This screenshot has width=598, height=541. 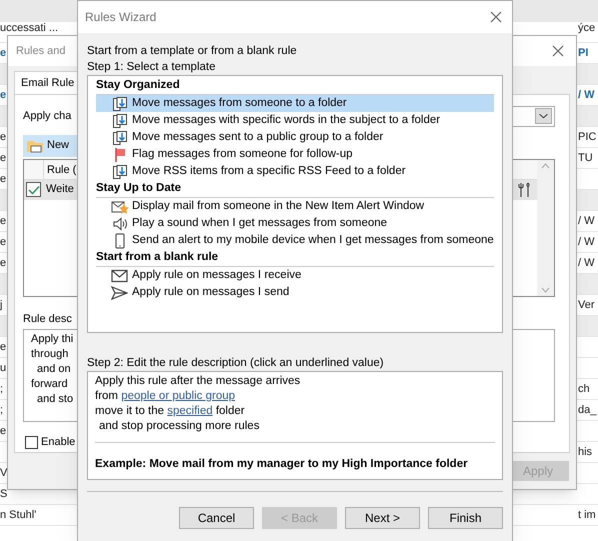 I want to click on intro-text: Start from a template or from a blank rule, so click(x=192, y=51).